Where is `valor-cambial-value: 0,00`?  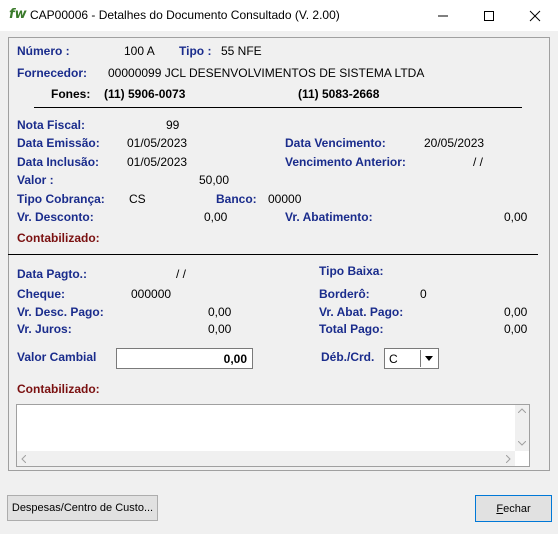 valor-cambial-value: 0,00 is located at coordinates (235, 359).